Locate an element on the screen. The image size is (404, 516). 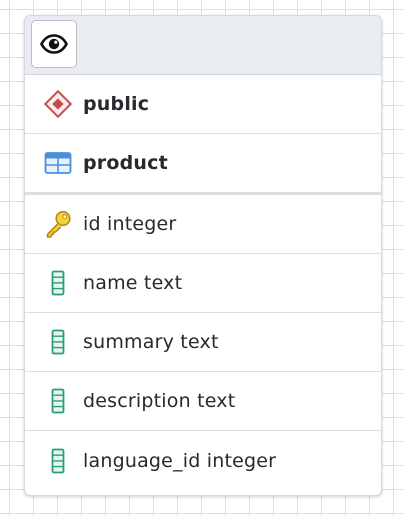
toggle-visibility-button is located at coordinates (54, 44).